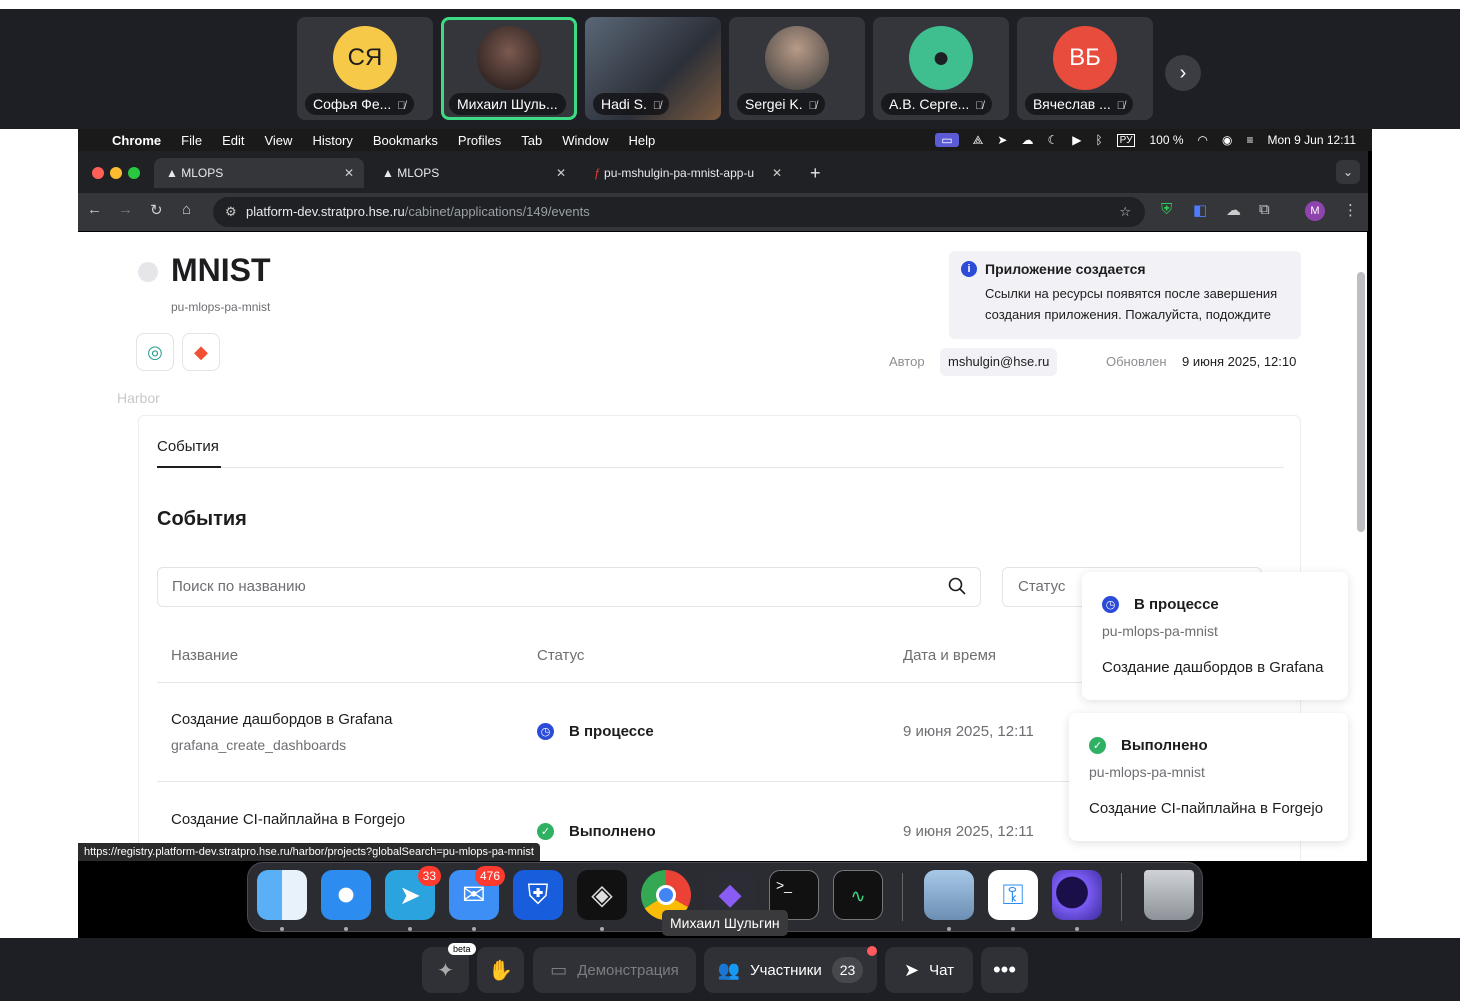  I want to click on telegram-icon: ➤ 33, so click(413, 893).